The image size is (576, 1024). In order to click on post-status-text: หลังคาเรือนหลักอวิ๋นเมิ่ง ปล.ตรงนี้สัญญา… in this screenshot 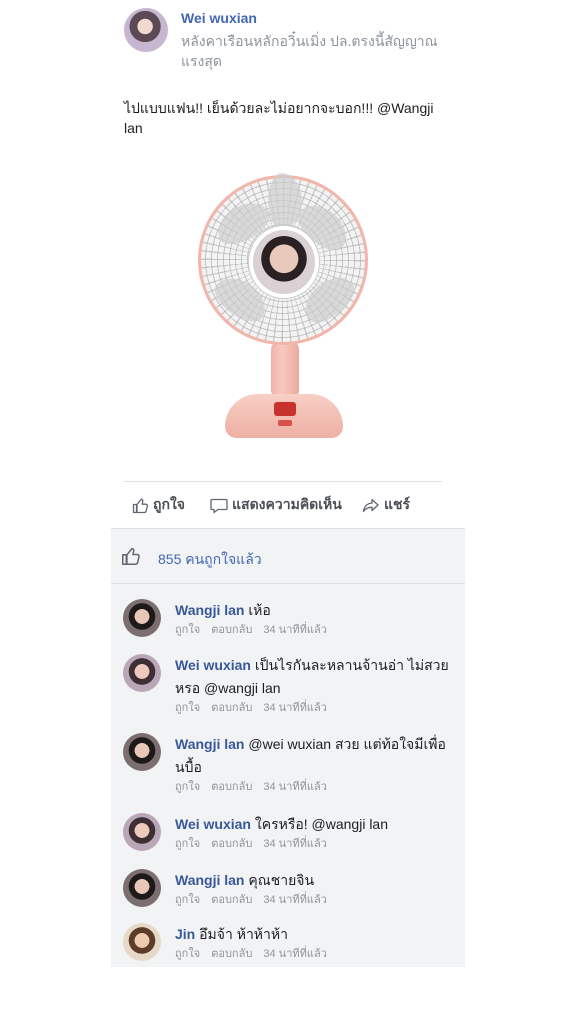, I will do `click(309, 51)`.